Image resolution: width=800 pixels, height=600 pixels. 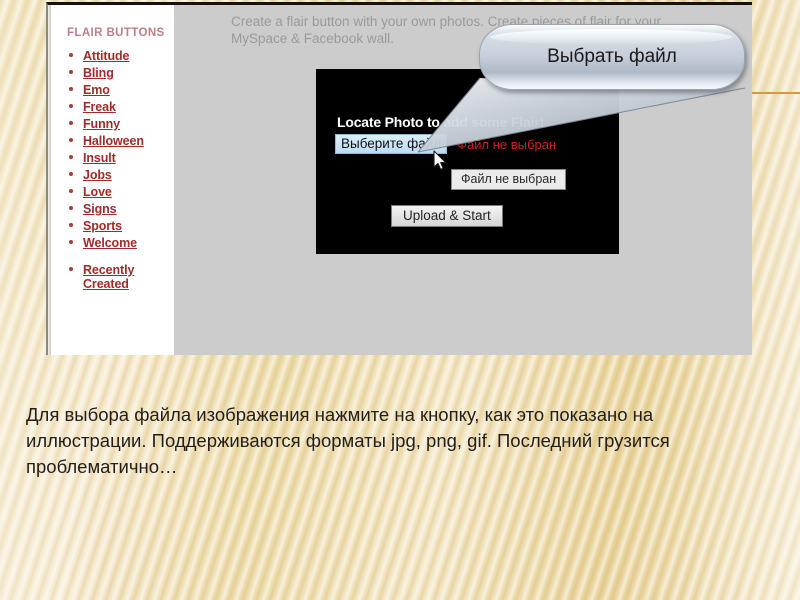 I want to click on sidebar-nav-list: Attitude Bling Emo Freak Funny Halloween, so click(x=112, y=170).